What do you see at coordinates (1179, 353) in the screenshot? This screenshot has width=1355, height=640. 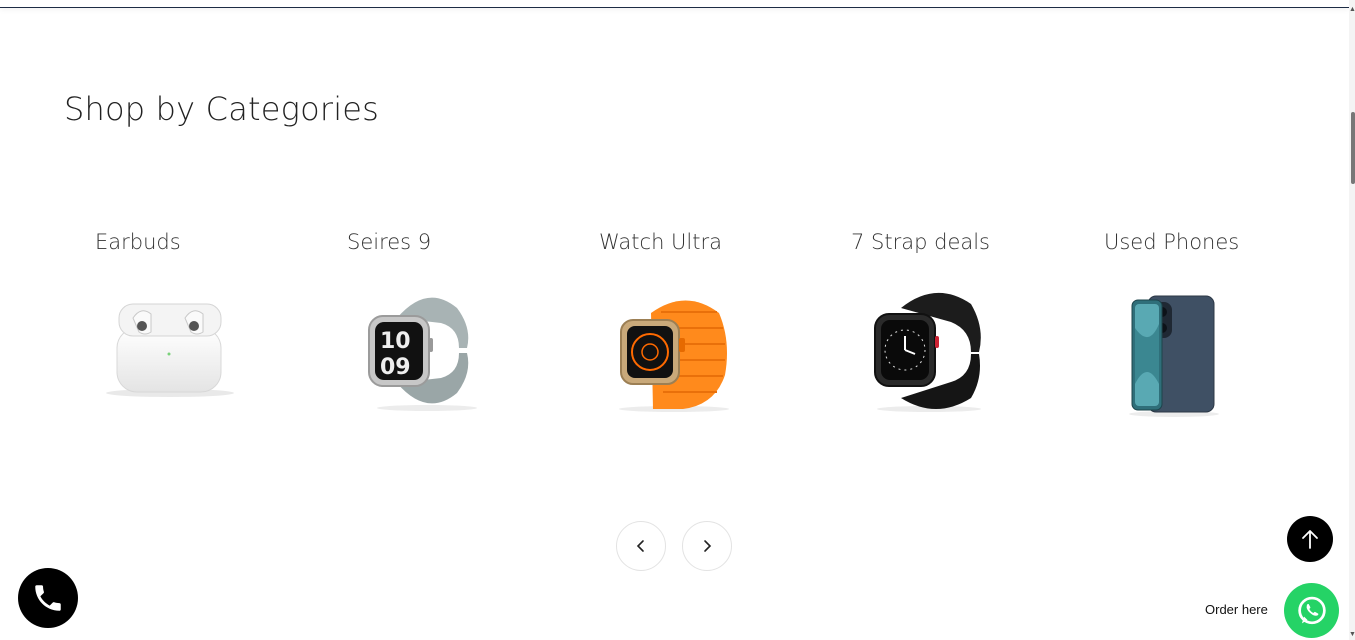 I see `used-phones-image` at bounding box center [1179, 353].